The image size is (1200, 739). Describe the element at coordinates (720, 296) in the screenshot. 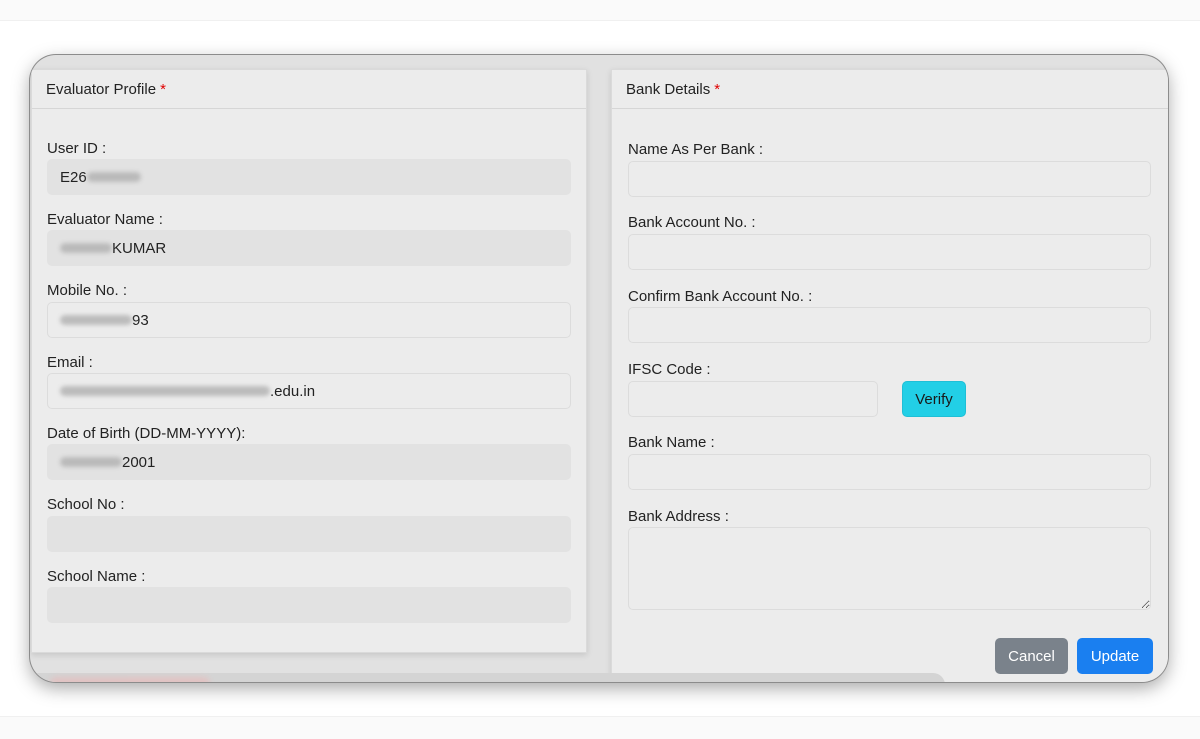

I see `confirm-bank-account-no-label: Confirm Bank Account No. :` at that location.